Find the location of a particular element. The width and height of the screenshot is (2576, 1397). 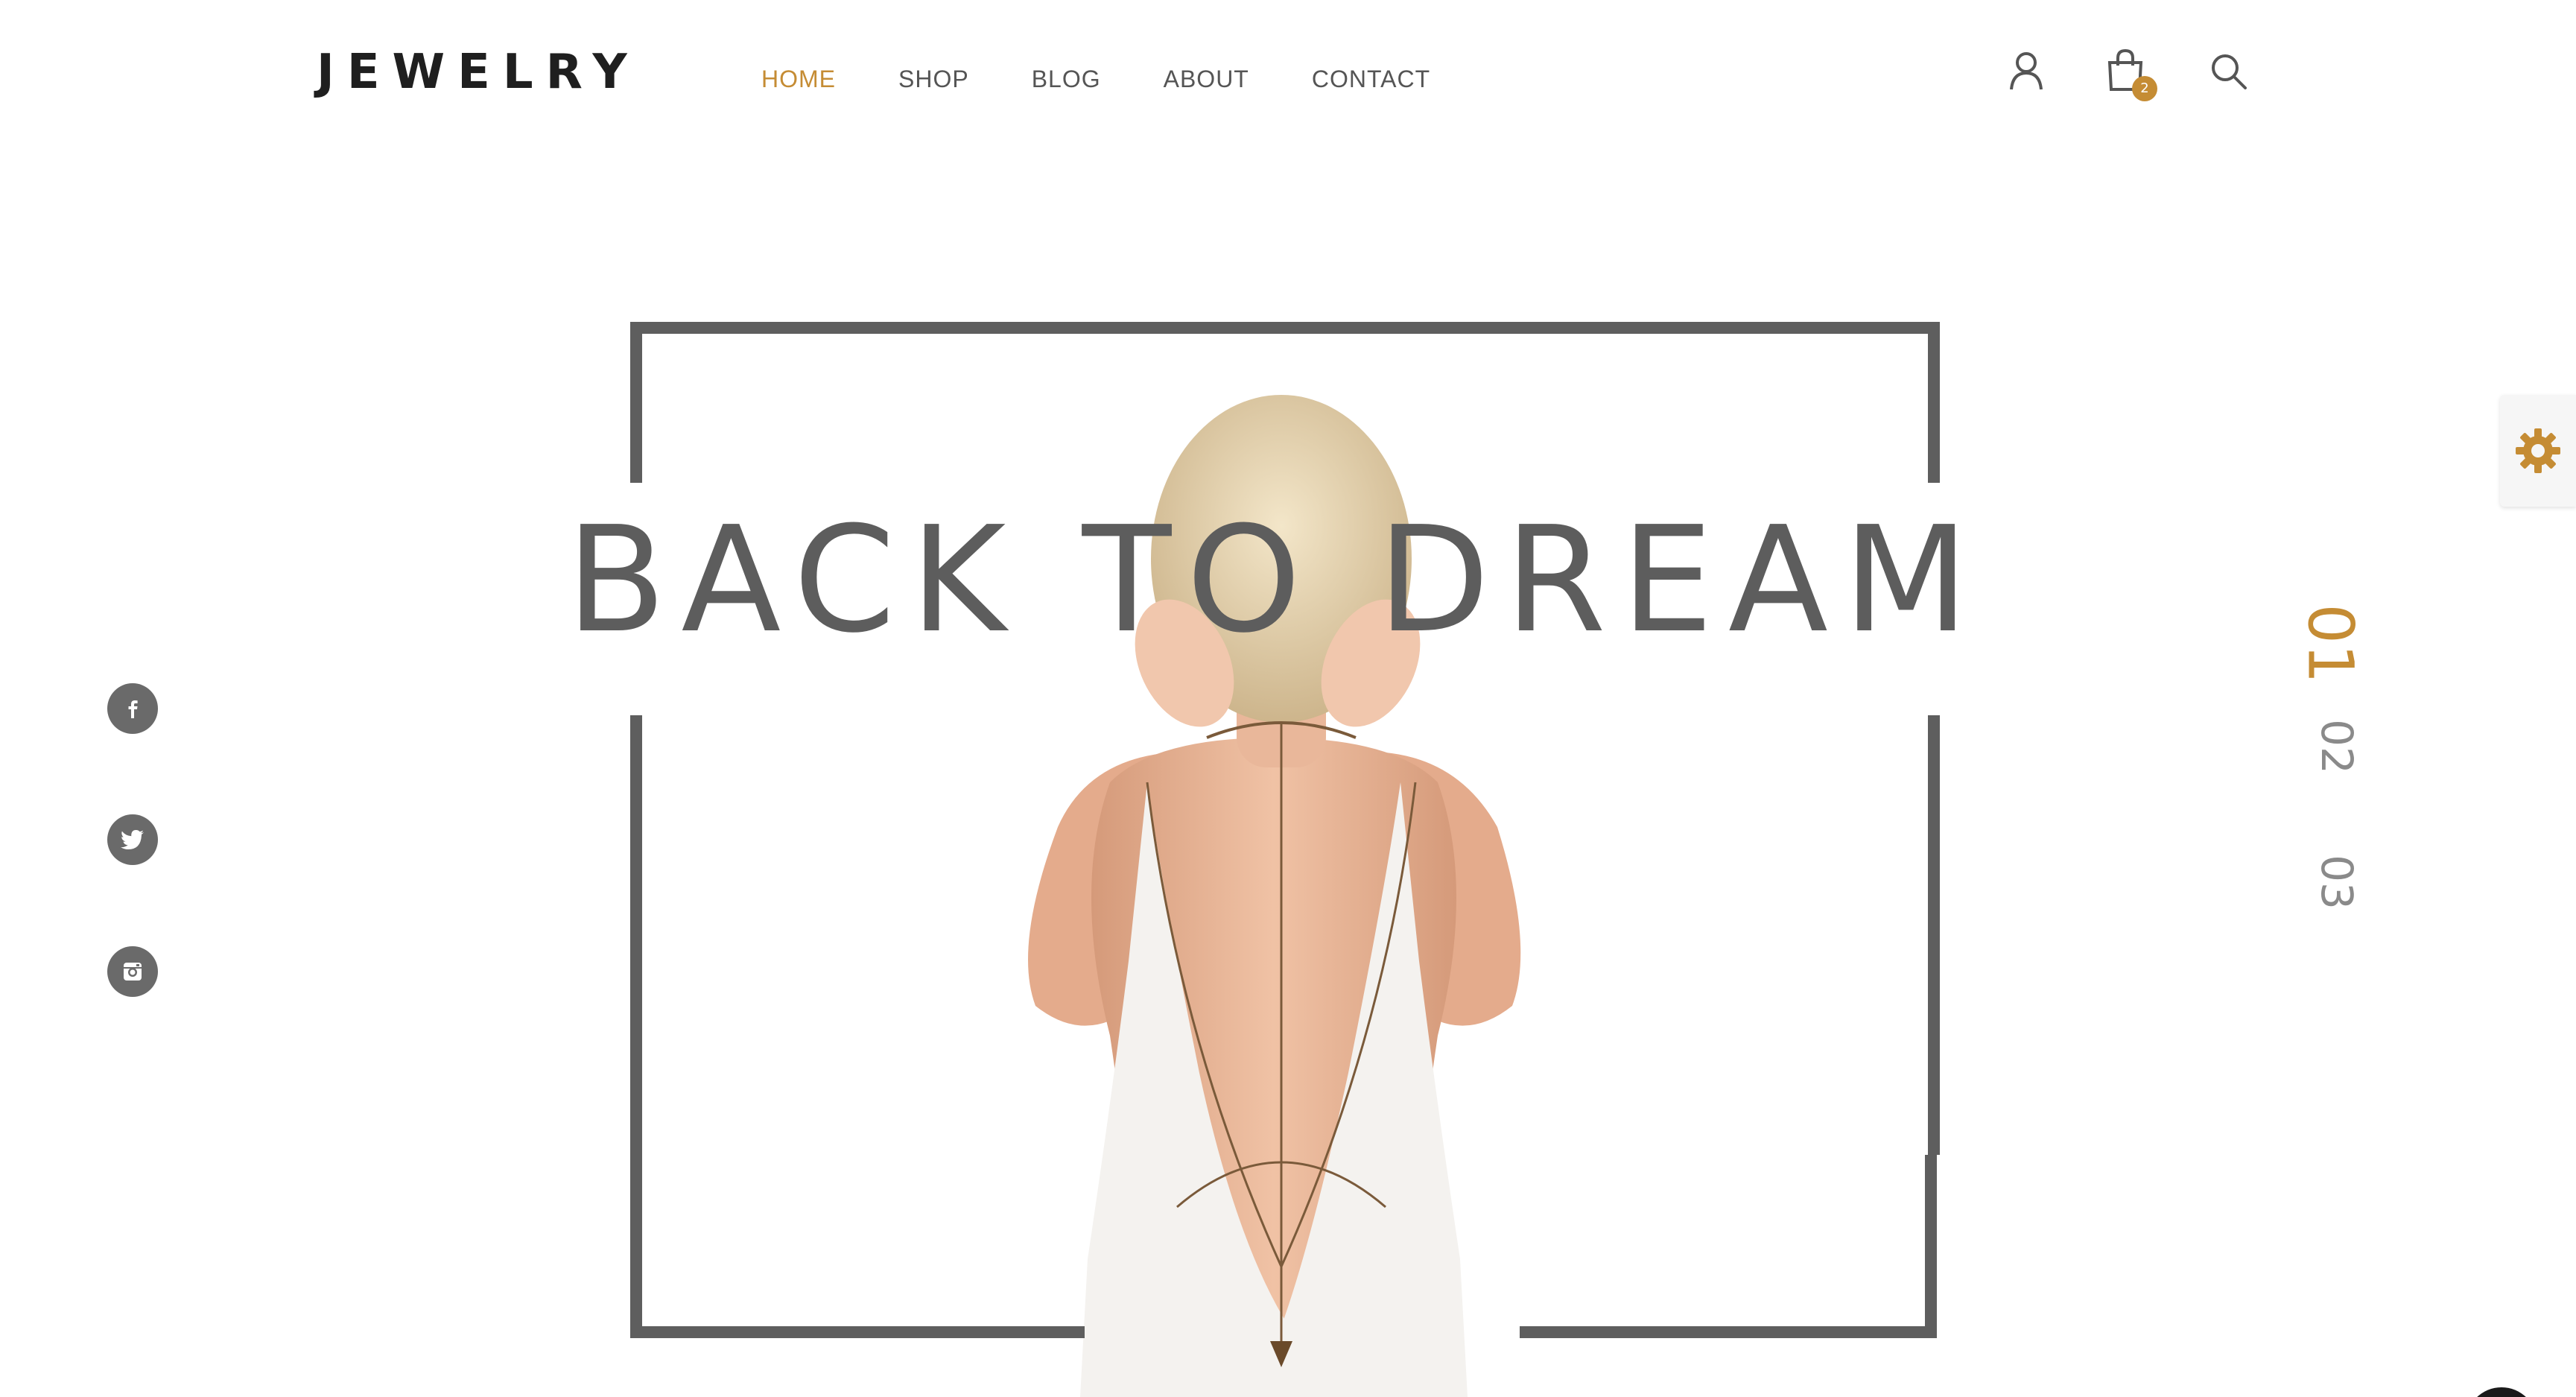

hero-headline: BACK TO DREAM is located at coordinates (1275, 580).